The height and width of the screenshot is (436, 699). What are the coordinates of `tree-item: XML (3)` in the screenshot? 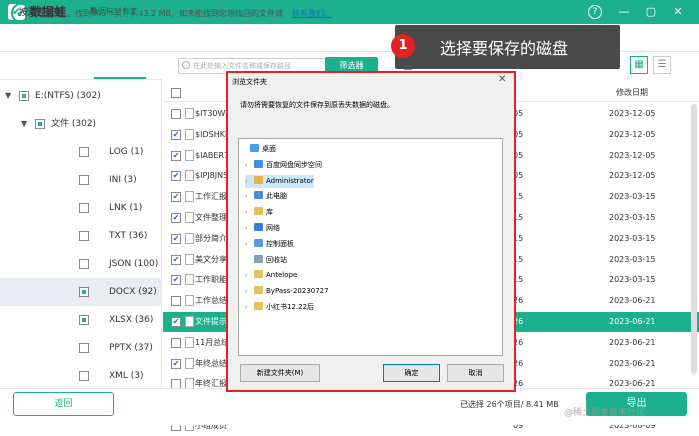 It's located at (81, 376).